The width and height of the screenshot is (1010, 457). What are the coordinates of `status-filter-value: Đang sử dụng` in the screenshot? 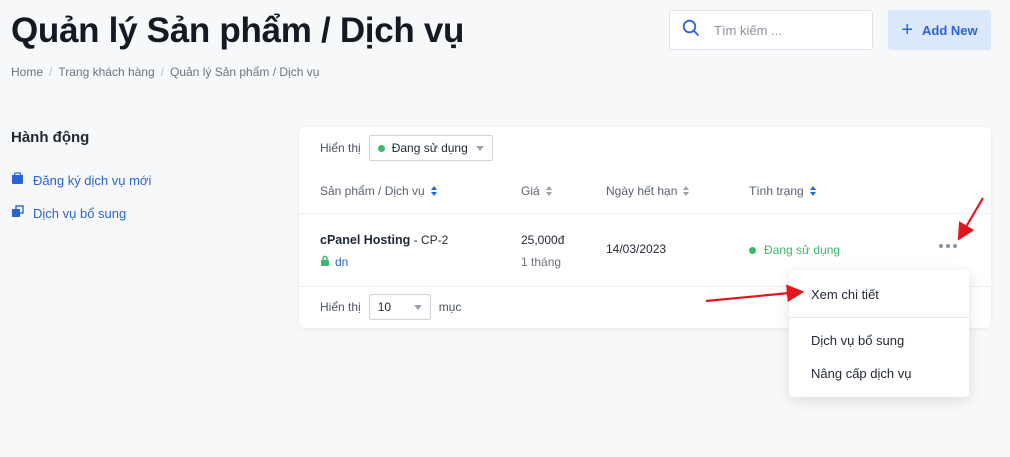 It's located at (429, 148).